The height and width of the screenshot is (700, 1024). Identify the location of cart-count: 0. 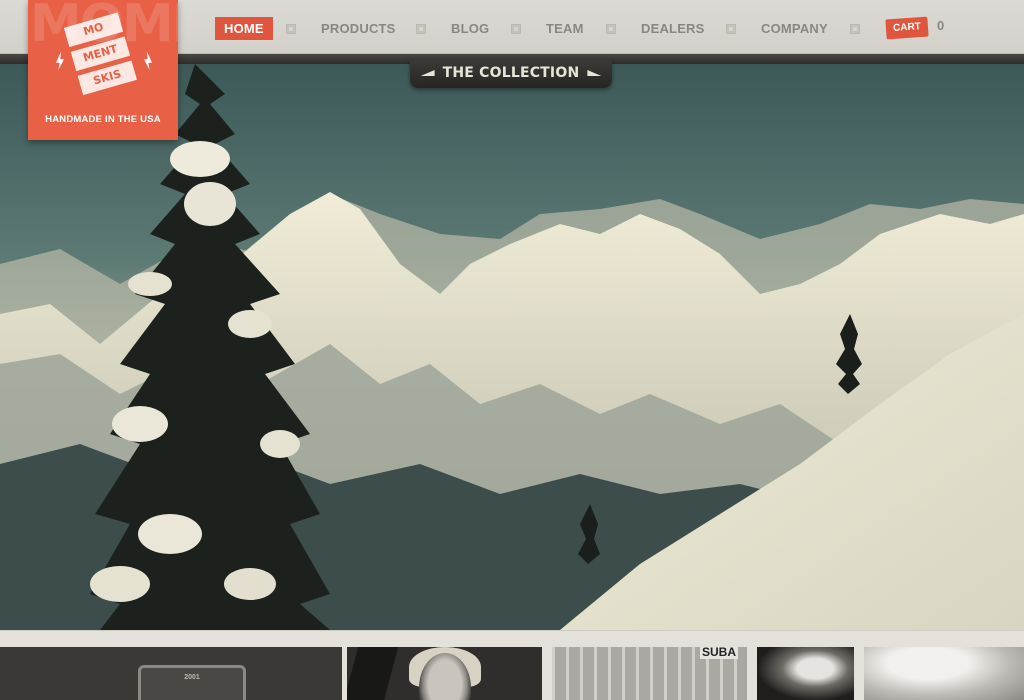
(941, 25).